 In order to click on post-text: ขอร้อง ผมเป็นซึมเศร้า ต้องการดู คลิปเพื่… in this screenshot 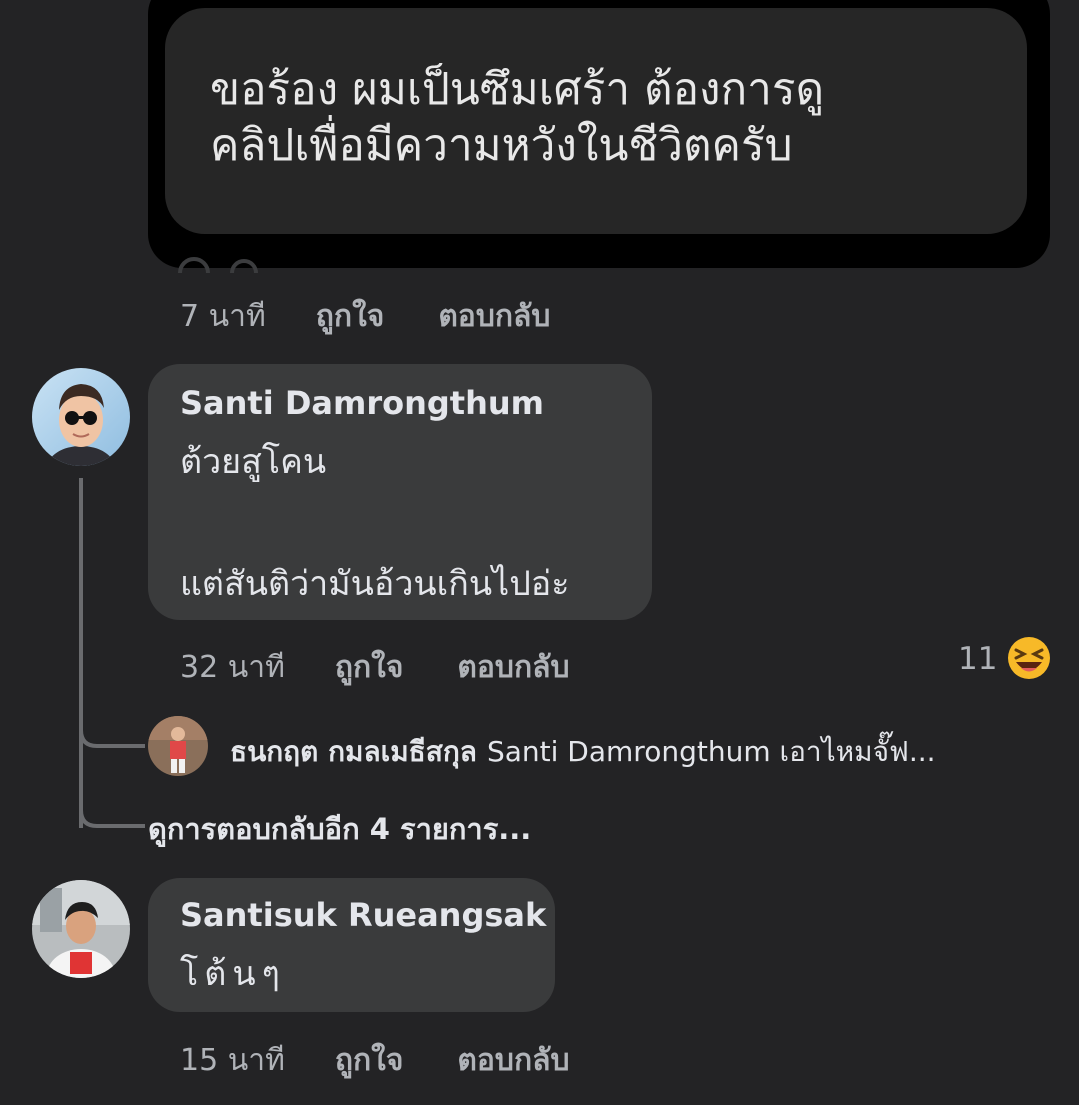, I will do `click(517, 117)`.